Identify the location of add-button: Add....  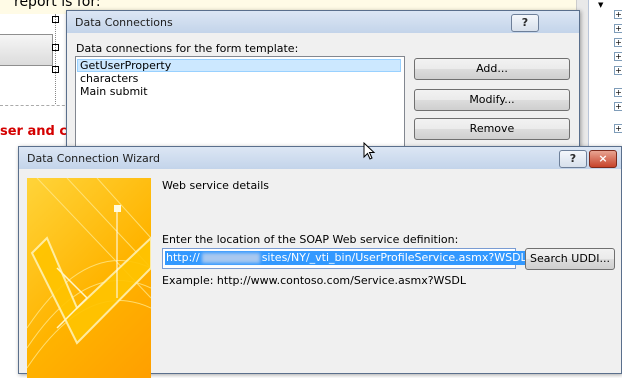
(492, 69).